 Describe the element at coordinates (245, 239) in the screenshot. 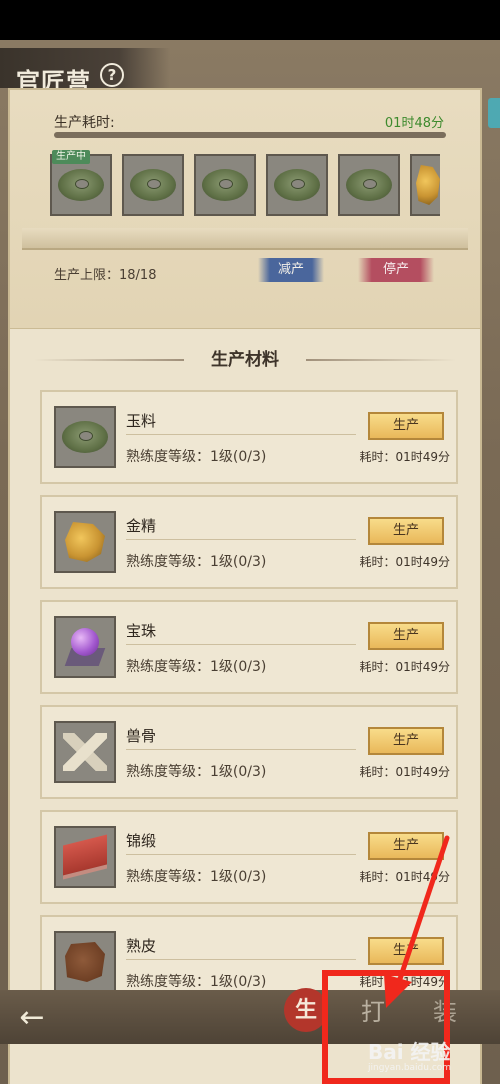

I see `shelf-decoration` at that location.